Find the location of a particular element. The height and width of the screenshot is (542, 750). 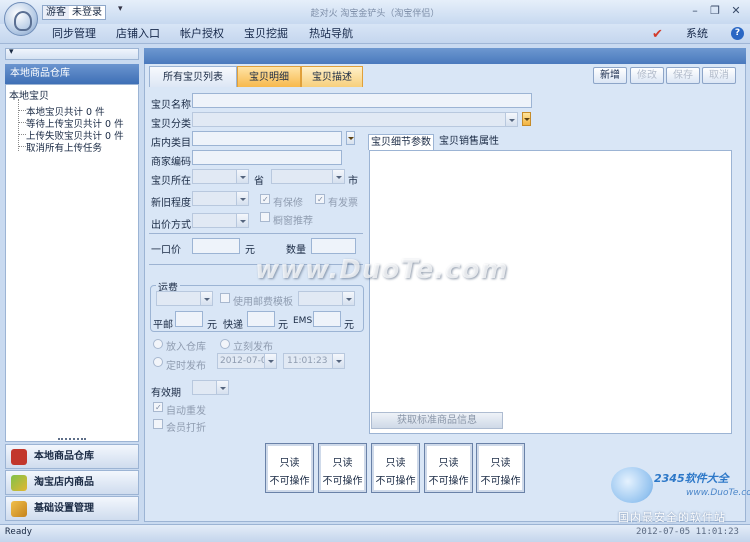

merchant-code-input is located at coordinates (267, 157).